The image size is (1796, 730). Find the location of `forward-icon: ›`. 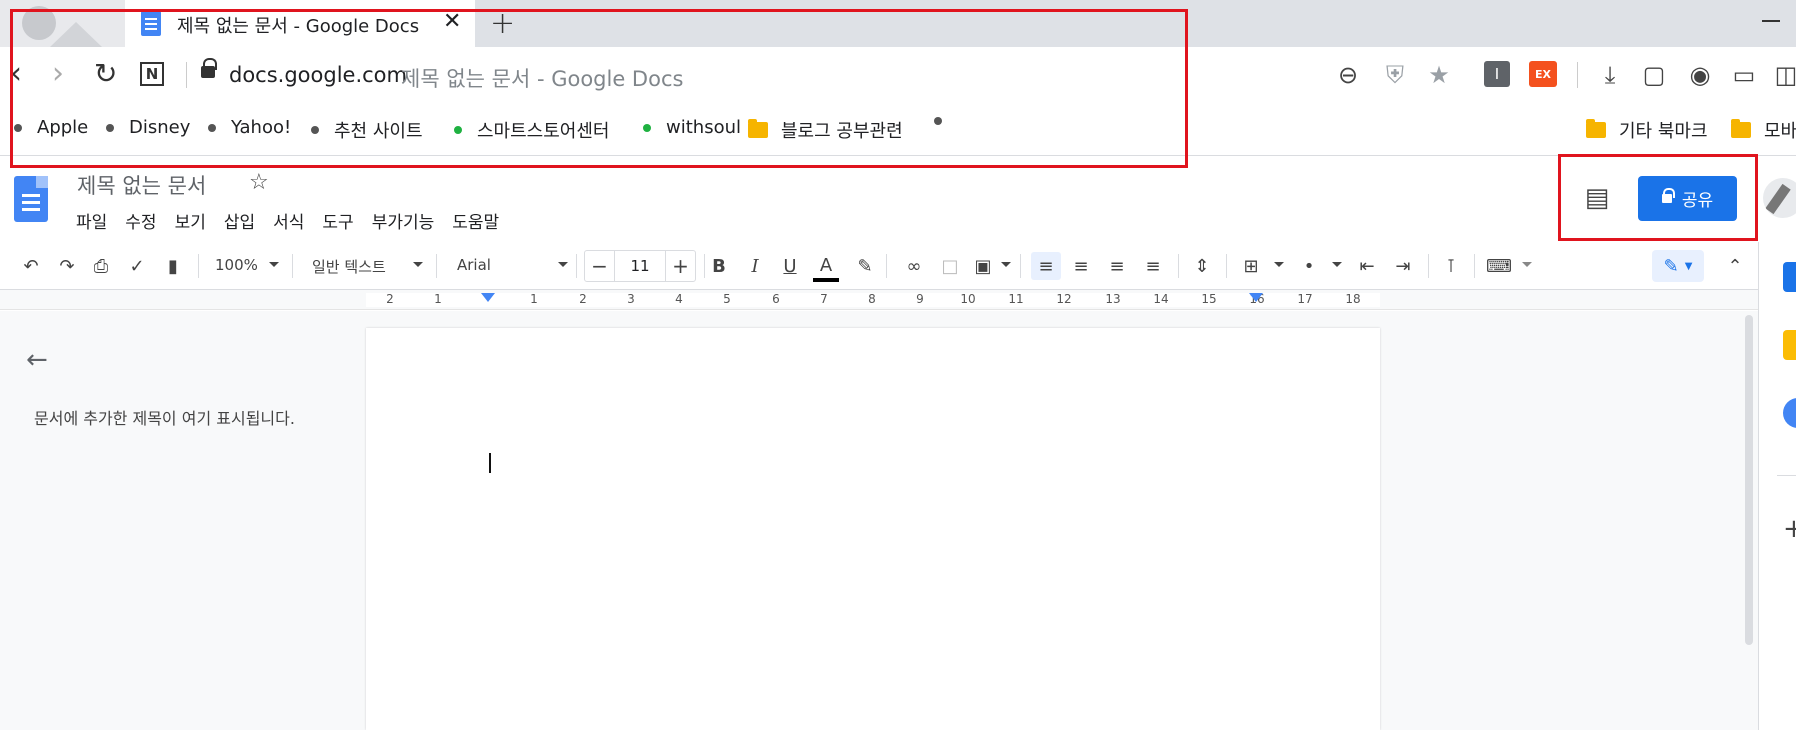

forward-icon: › is located at coordinates (58, 74).